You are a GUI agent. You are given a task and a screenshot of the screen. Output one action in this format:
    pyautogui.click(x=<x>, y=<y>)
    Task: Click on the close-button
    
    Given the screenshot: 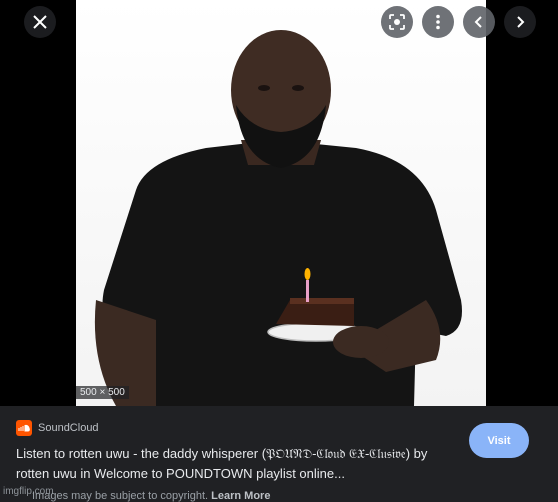 What is the action you would take?
    pyautogui.click(x=40, y=22)
    